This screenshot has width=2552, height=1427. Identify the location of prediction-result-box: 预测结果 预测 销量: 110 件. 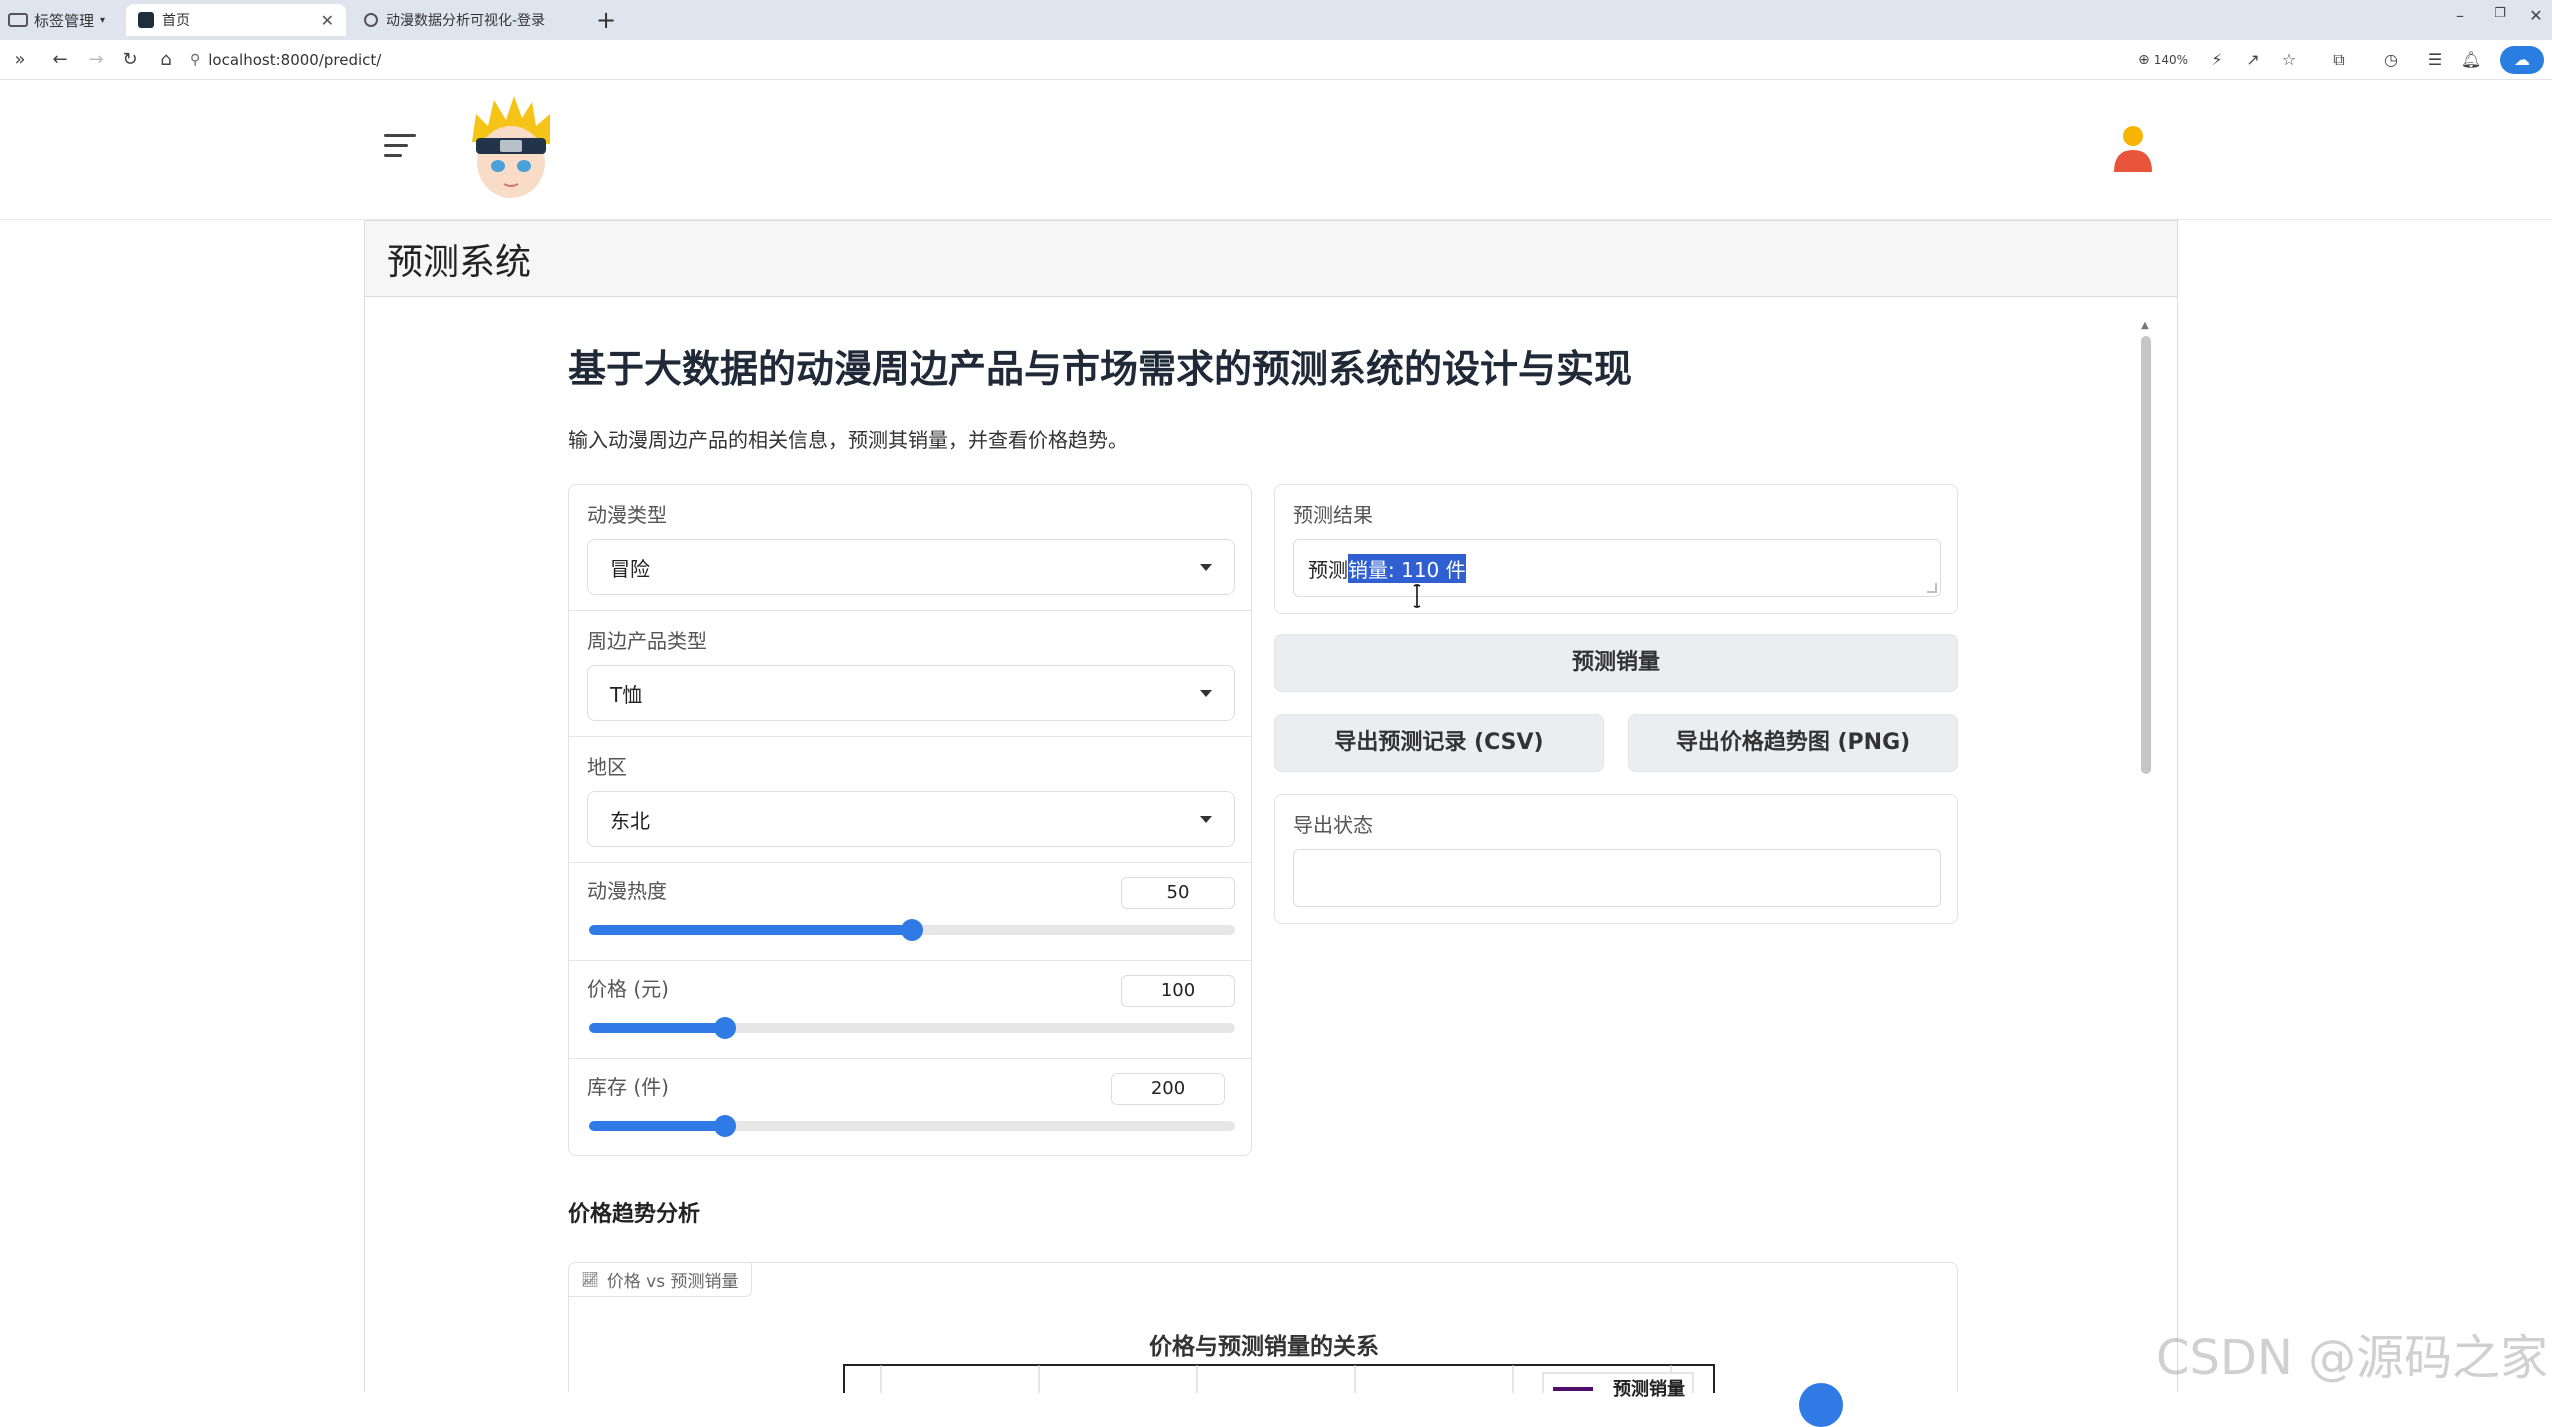
(1616, 549).